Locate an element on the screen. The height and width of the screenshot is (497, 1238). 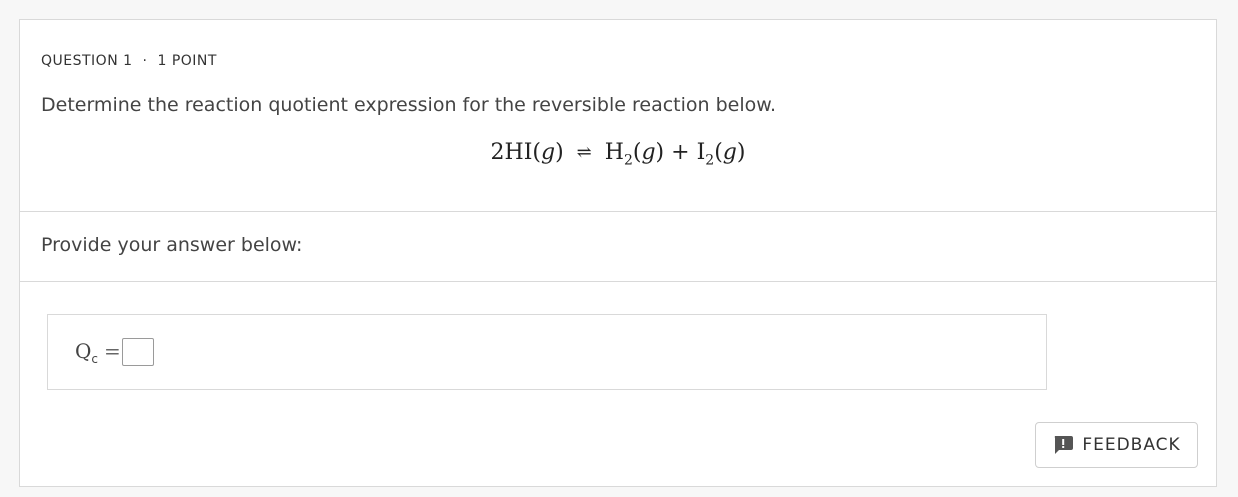
product-1: H is located at coordinates (614, 152).